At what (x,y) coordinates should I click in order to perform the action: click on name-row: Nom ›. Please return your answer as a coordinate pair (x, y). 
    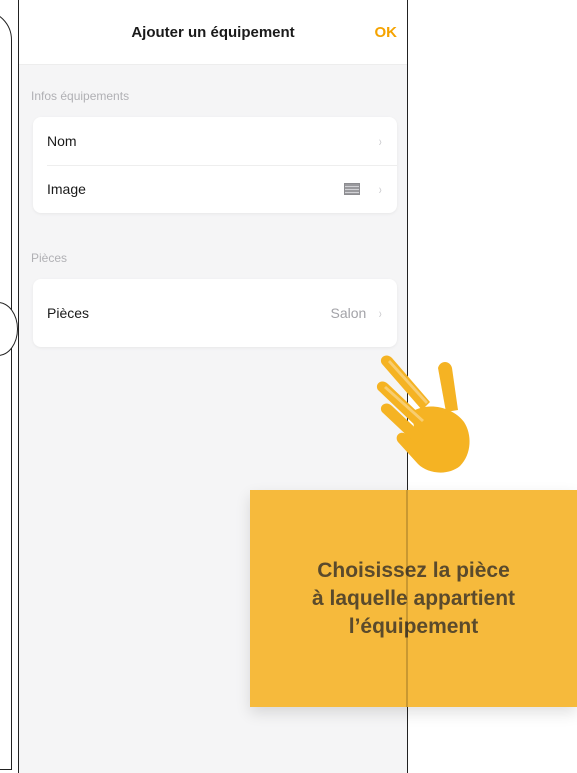
    Looking at the image, I should click on (215, 141).